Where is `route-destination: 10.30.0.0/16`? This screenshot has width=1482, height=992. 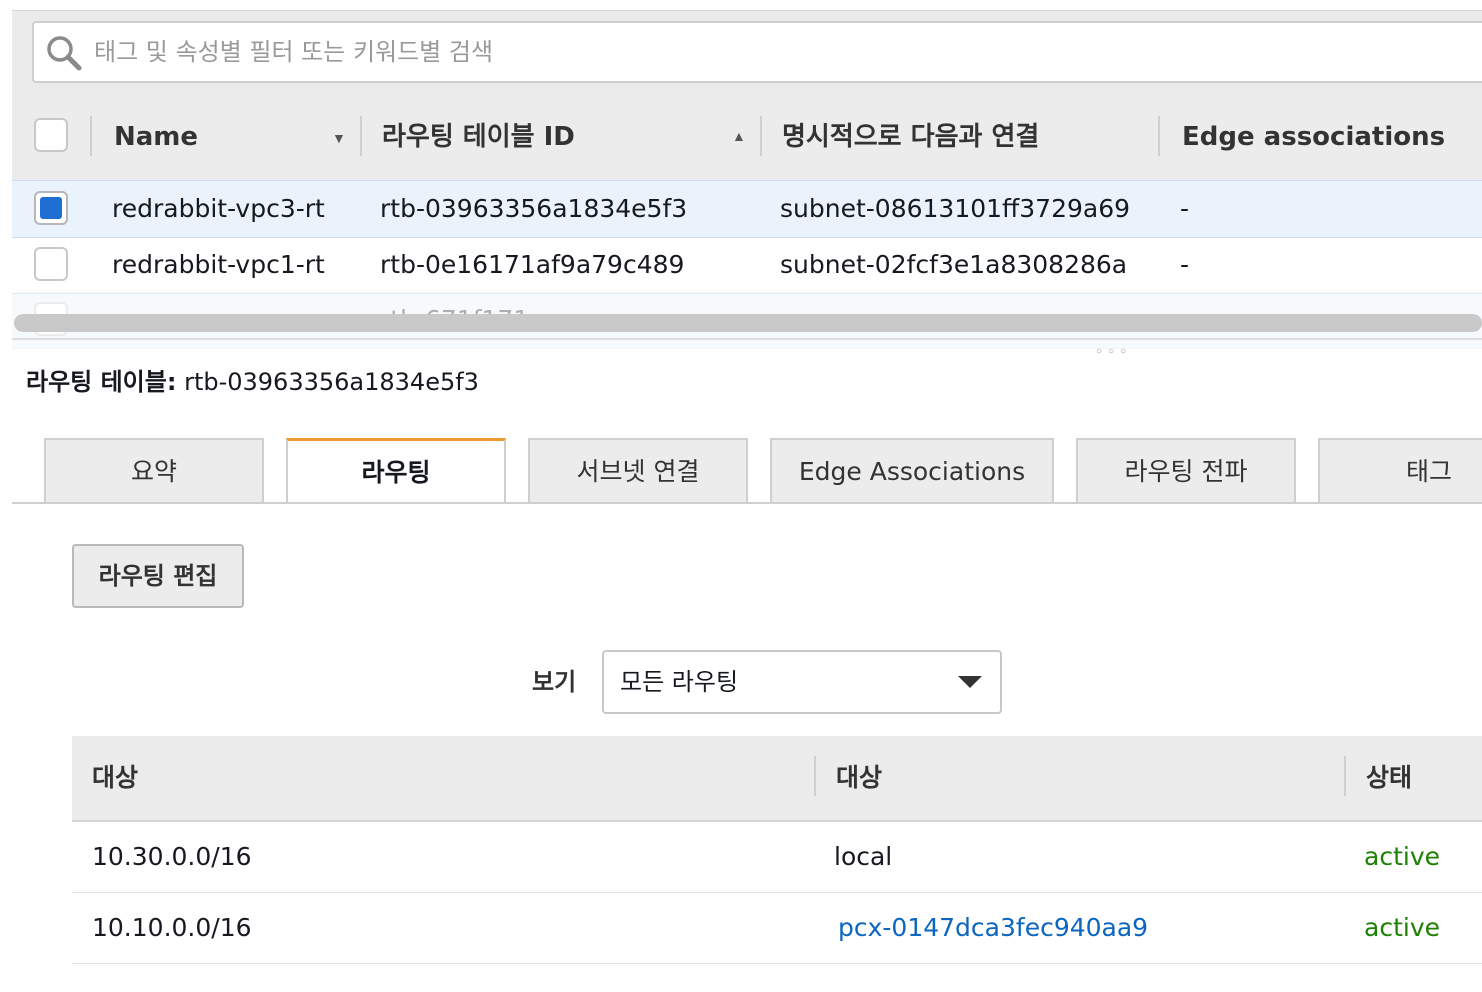 route-destination: 10.30.0.0/16 is located at coordinates (172, 856).